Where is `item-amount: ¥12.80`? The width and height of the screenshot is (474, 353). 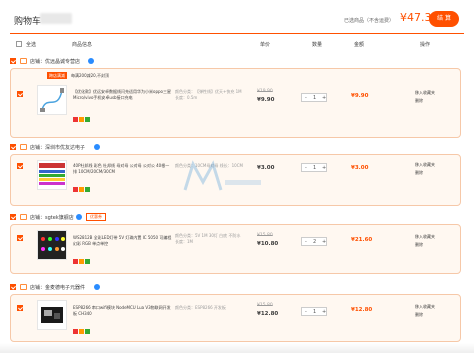
item-amount: ¥12.80 is located at coordinates (362, 310).